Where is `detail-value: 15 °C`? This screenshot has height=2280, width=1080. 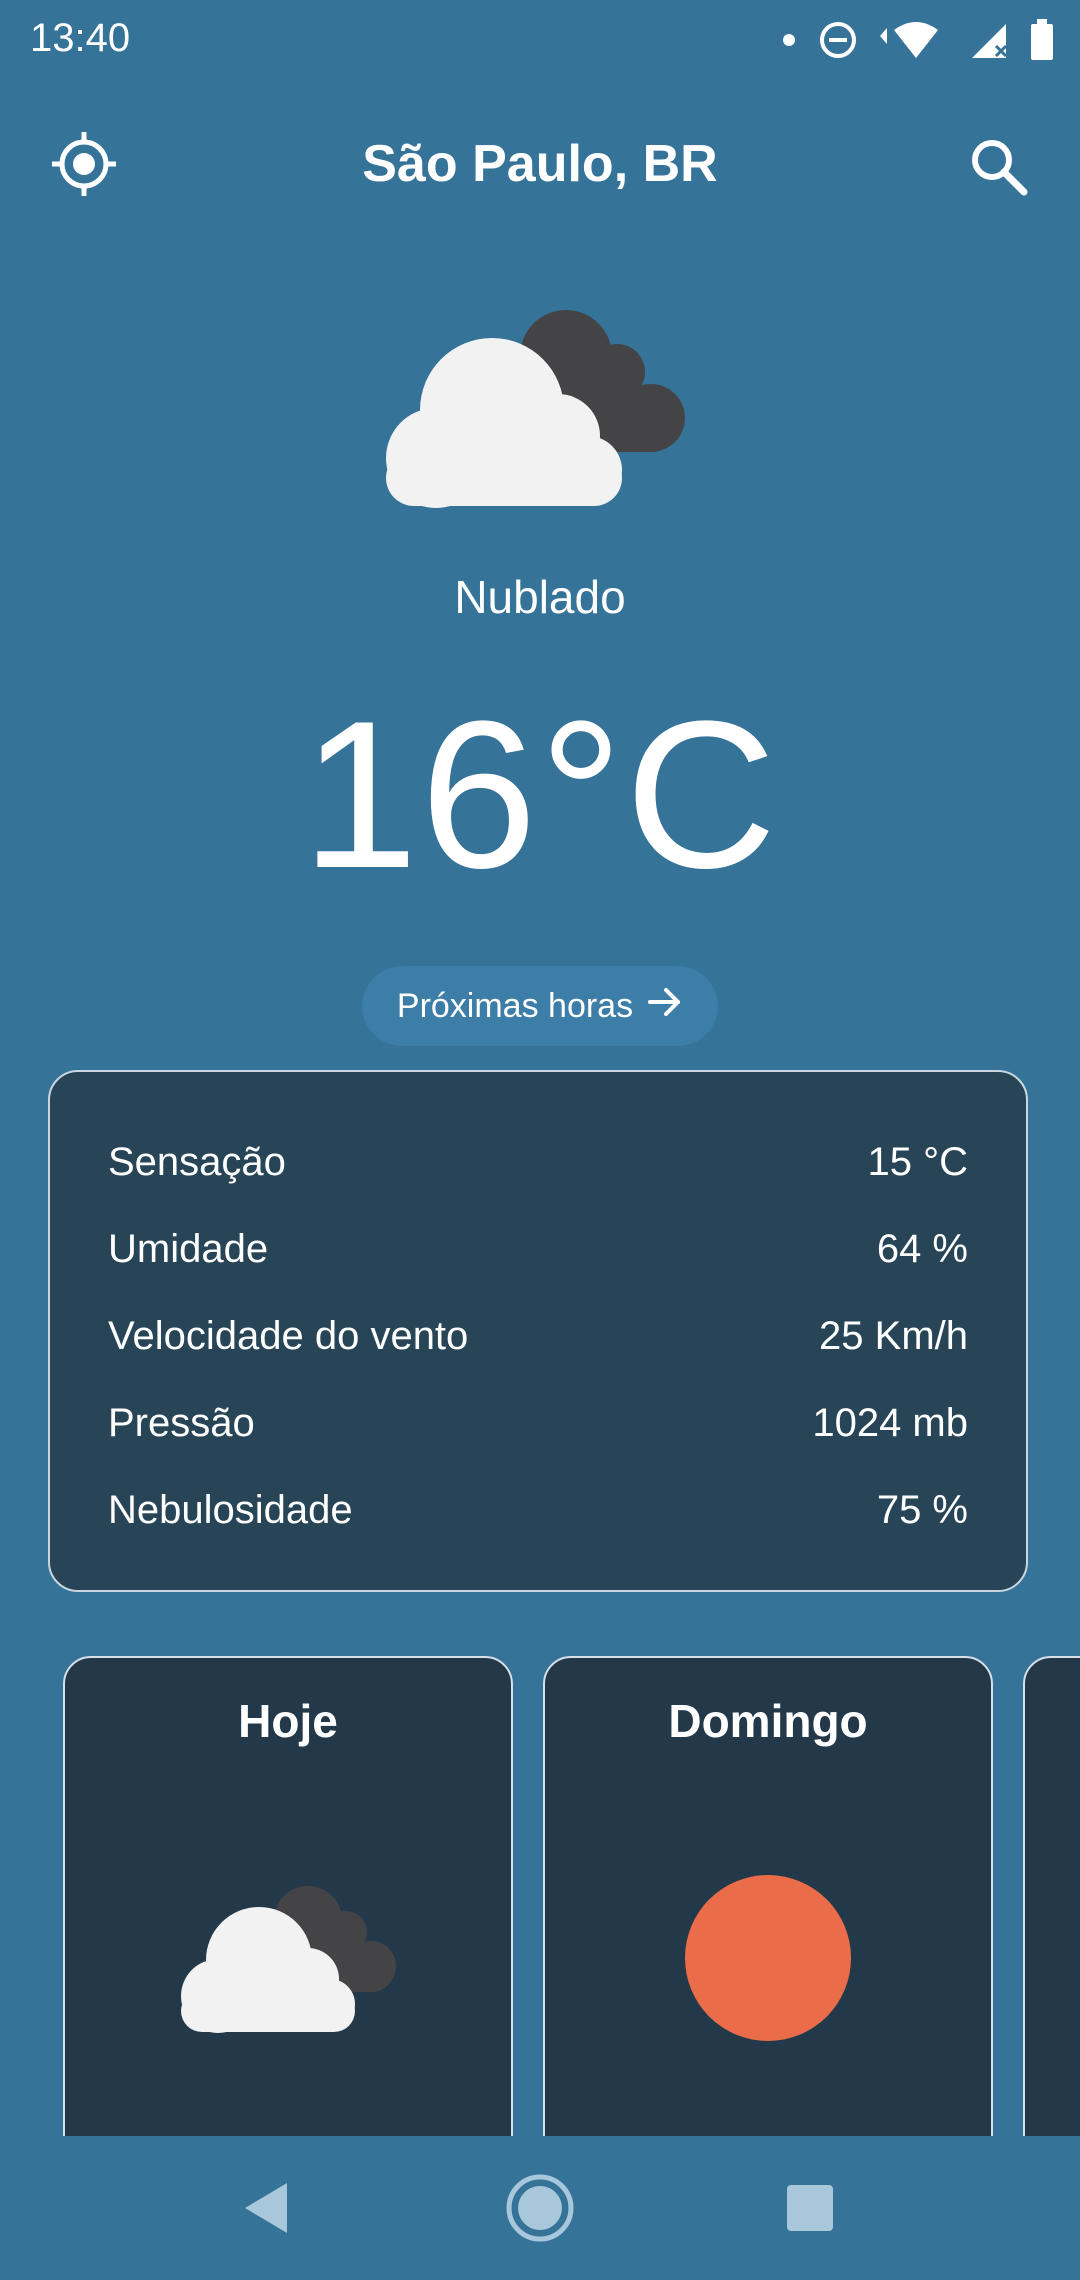
detail-value: 15 °C is located at coordinates (918, 1162).